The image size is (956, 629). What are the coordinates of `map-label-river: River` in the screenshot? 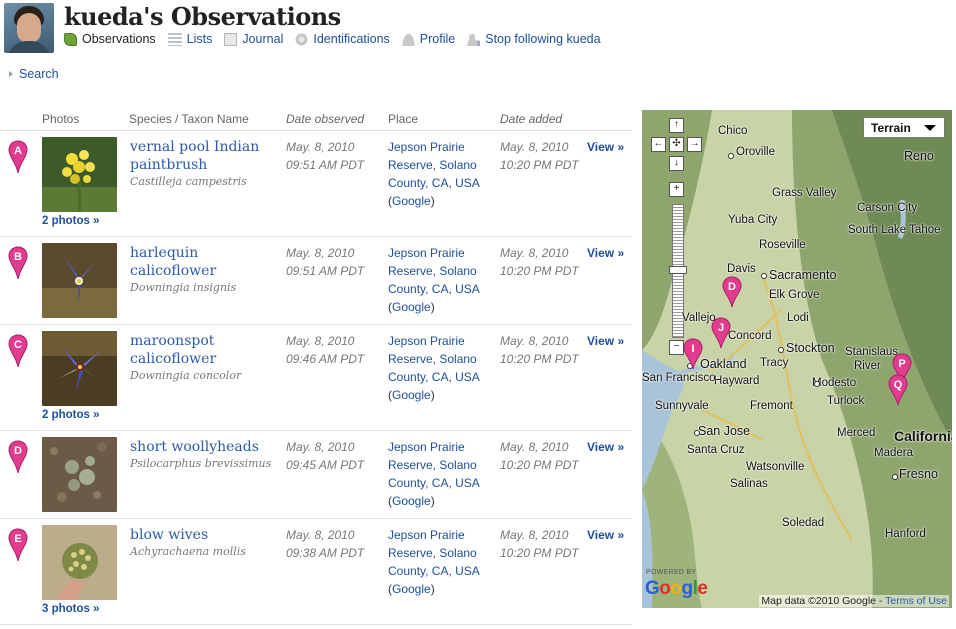 It's located at (867, 366).